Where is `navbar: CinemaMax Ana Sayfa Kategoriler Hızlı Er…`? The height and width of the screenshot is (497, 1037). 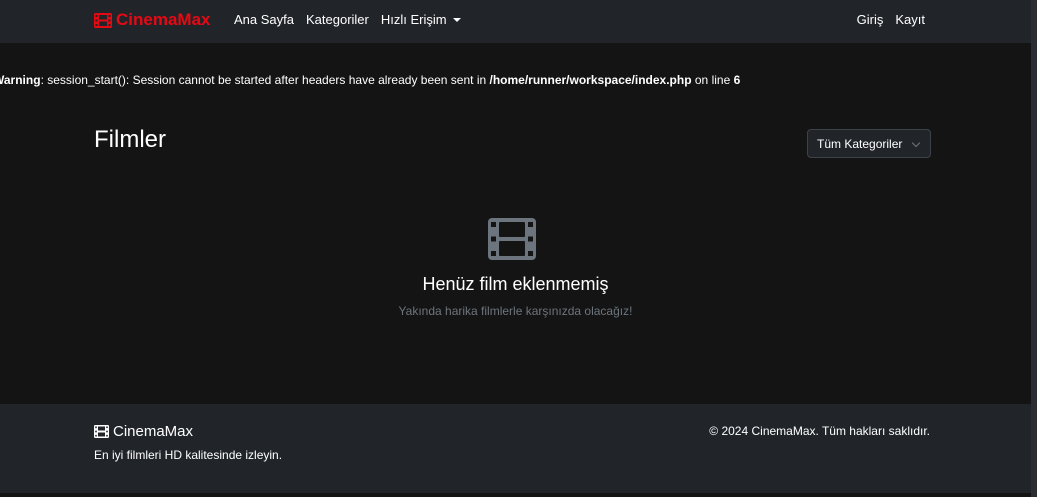 navbar: CinemaMax Ana Sayfa Kategoriler Hızlı Er… is located at coordinates (515, 21).